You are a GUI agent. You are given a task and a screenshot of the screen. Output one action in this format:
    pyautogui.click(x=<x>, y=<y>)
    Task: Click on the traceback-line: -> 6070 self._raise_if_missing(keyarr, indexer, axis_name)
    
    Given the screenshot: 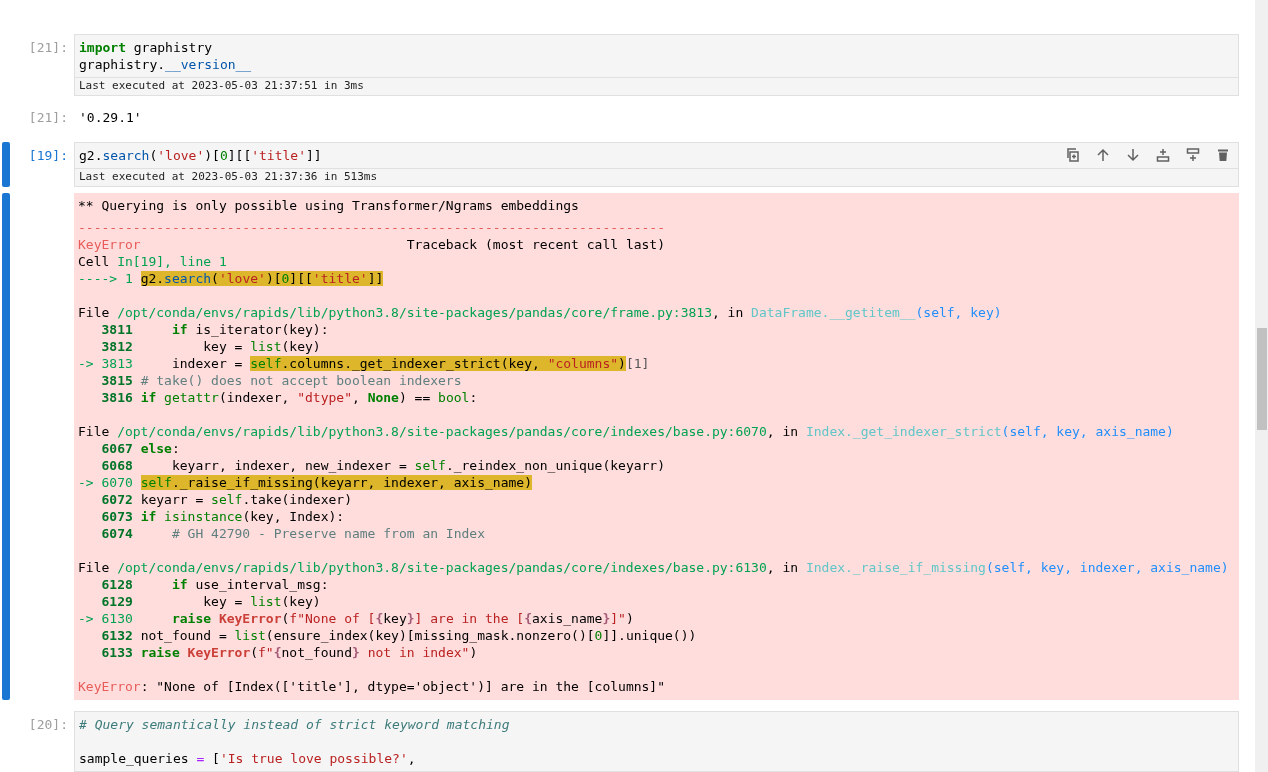 What is the action you would take?
    pyautogui.click(x=305, y=482)
    